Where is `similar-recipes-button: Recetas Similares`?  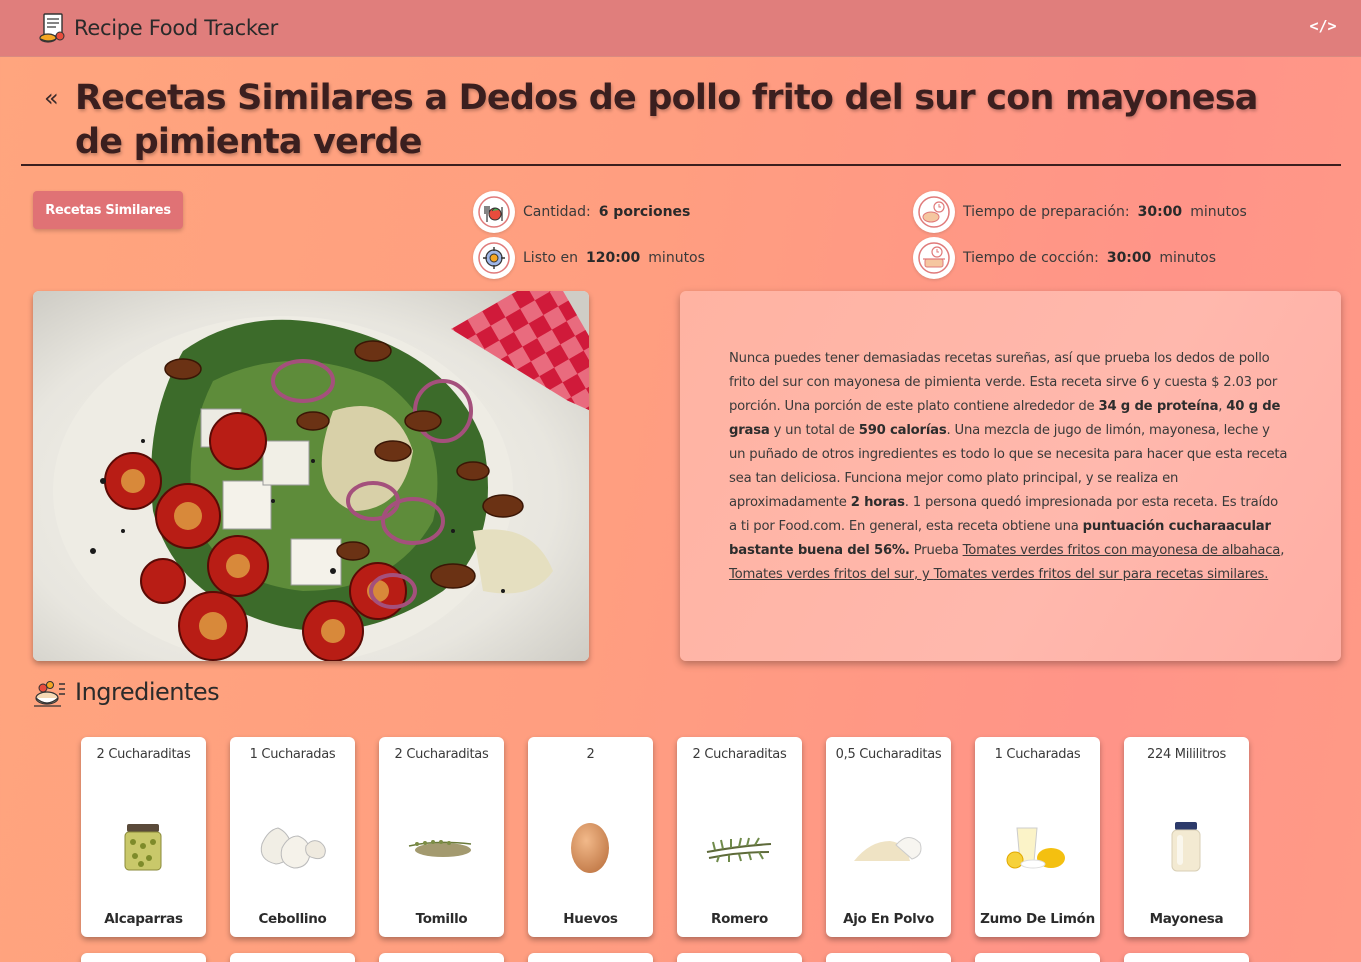
similar-recipes-button: Recetas Similares is located at coordinates (108, 210).